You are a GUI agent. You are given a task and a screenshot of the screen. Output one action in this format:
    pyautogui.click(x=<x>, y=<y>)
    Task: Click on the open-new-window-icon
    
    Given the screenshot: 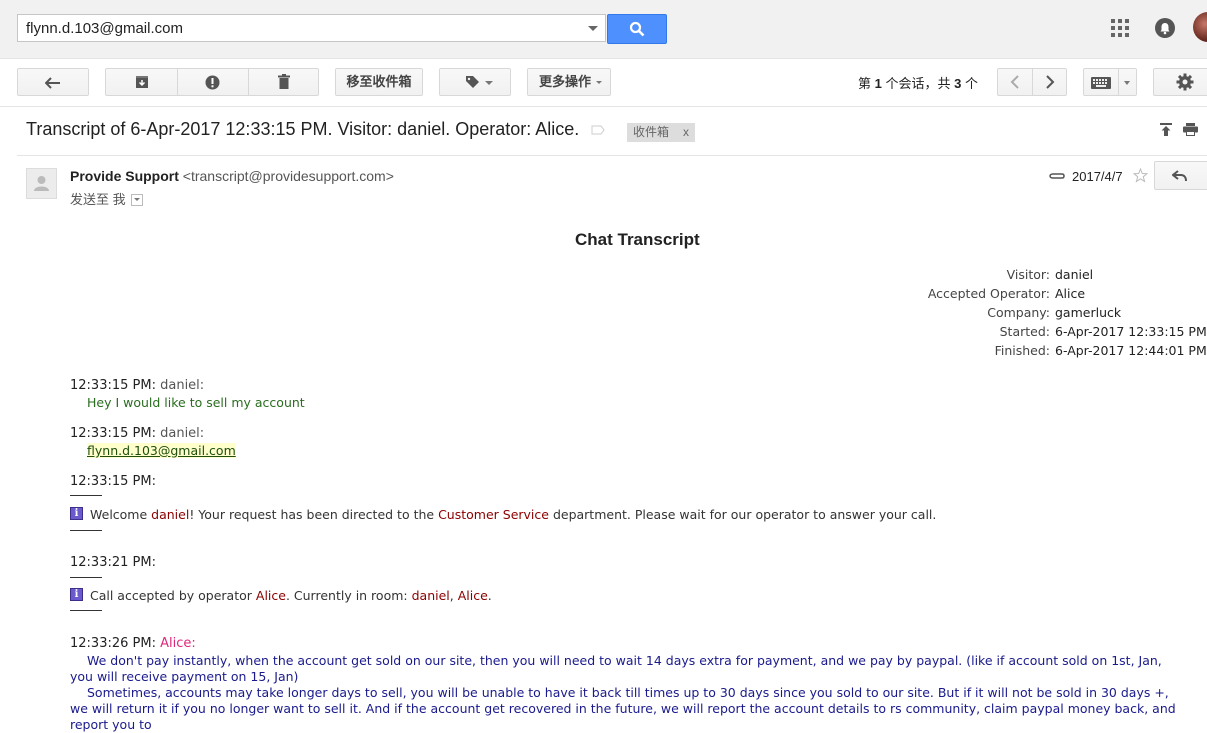 What is the action you would take?
    pyautogui.click(x=1166, y=129)
    